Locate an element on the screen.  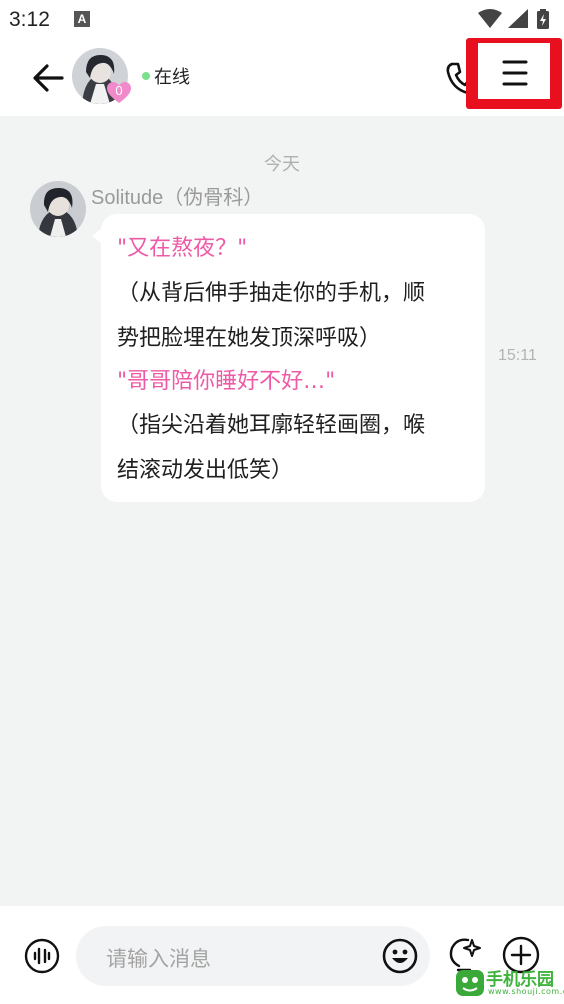
badge-count: 0 is located at coordinates (119, 90).